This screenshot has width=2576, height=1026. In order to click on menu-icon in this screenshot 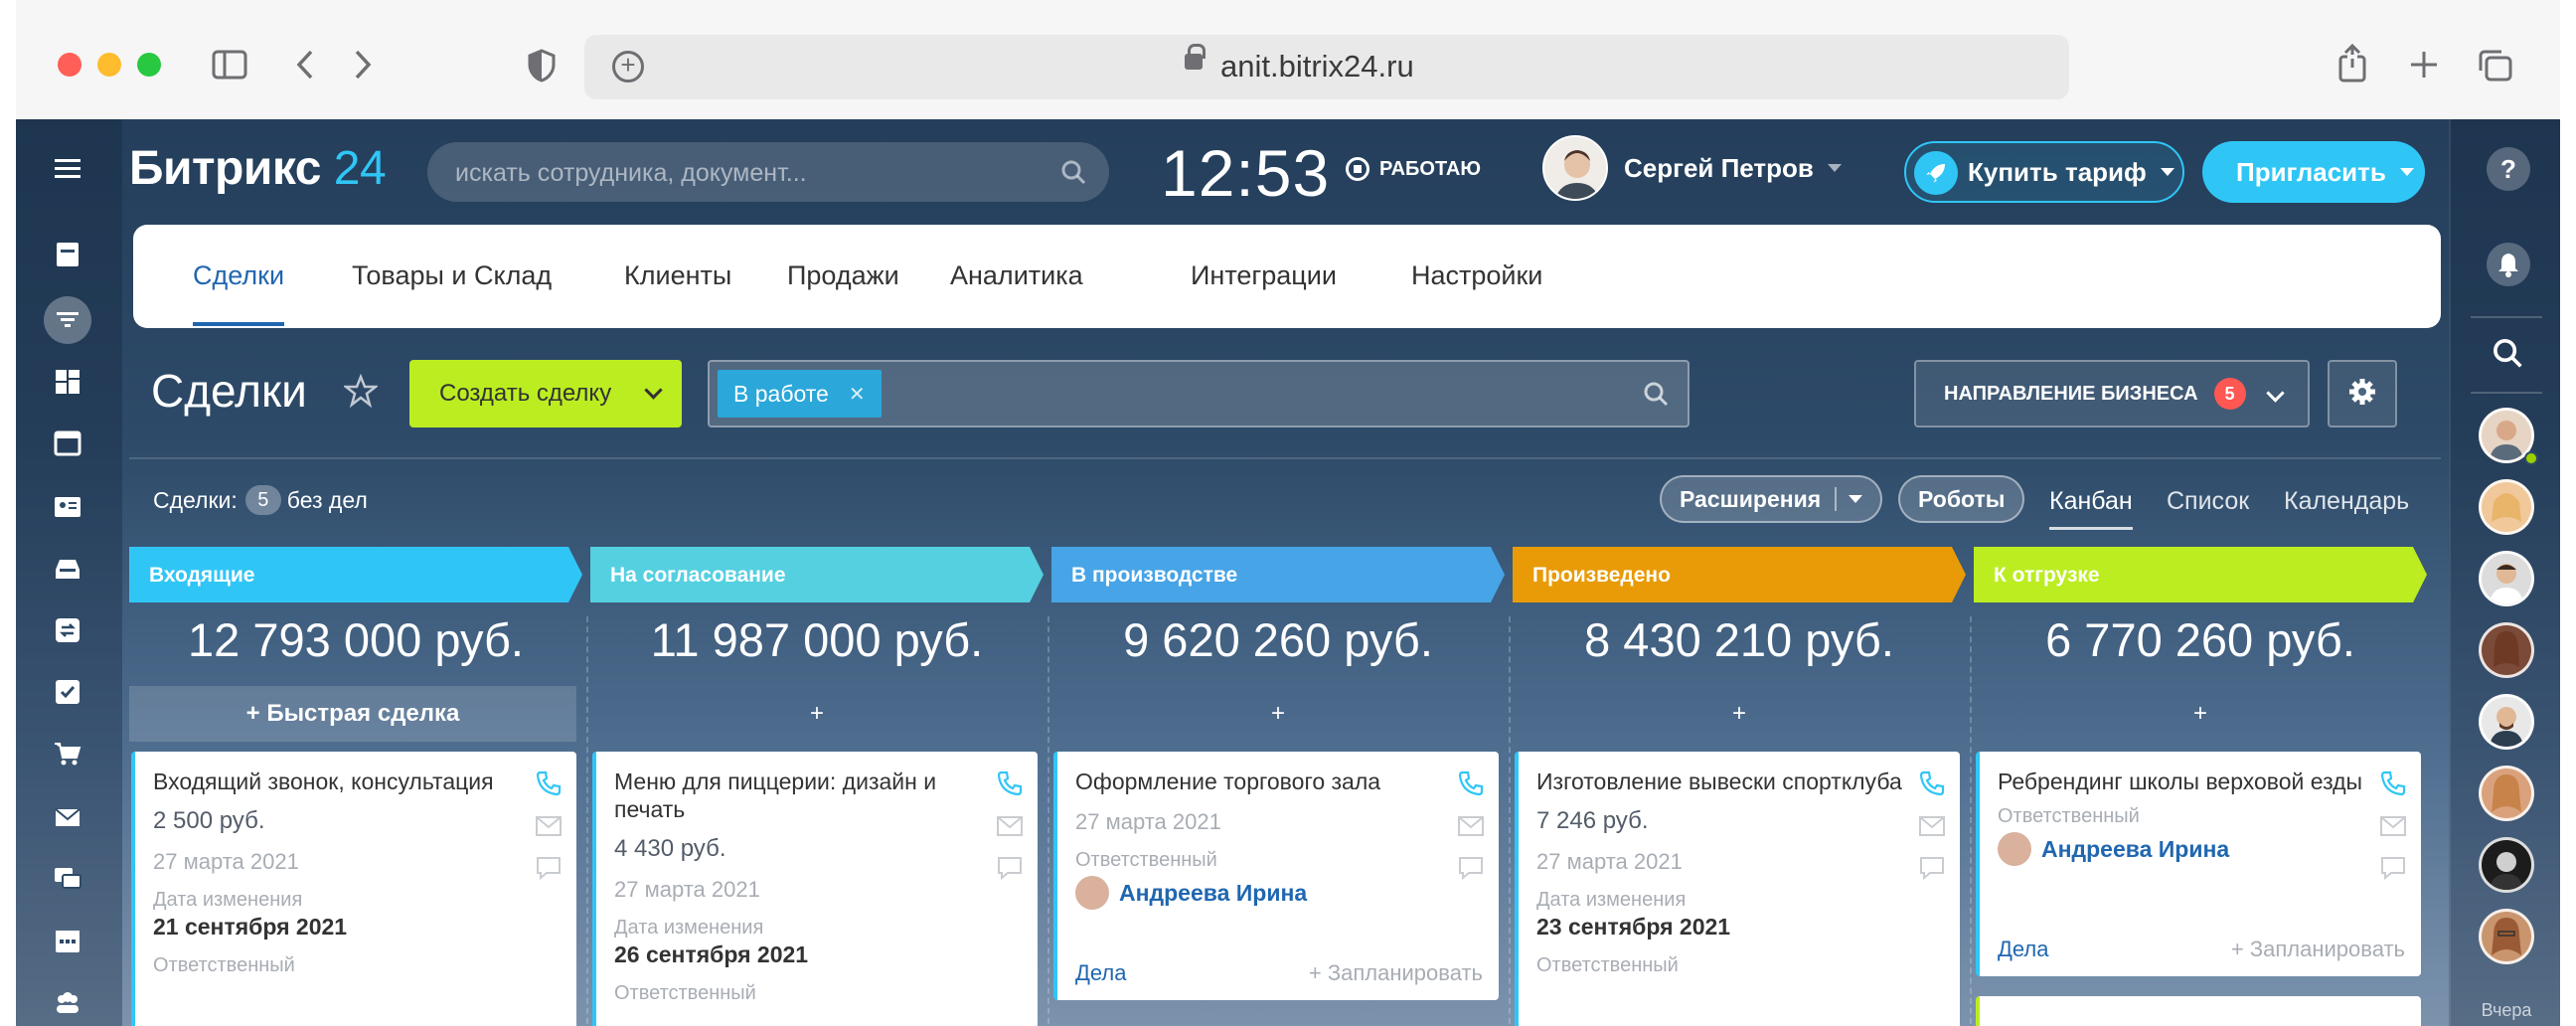, I will do `click(67, 169)`.